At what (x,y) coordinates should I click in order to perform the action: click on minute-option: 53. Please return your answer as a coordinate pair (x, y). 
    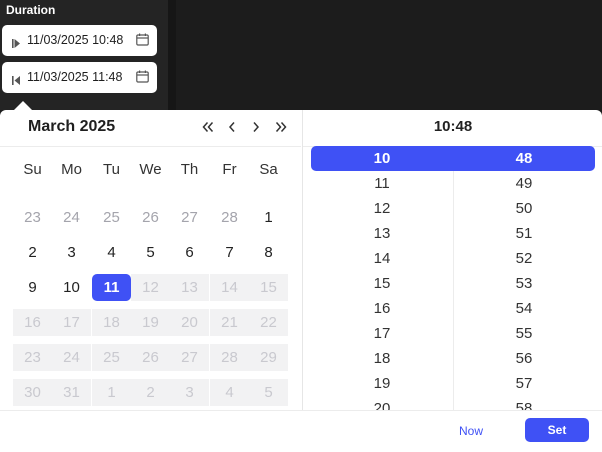
    Looking at the image, I should click on (524, 283).